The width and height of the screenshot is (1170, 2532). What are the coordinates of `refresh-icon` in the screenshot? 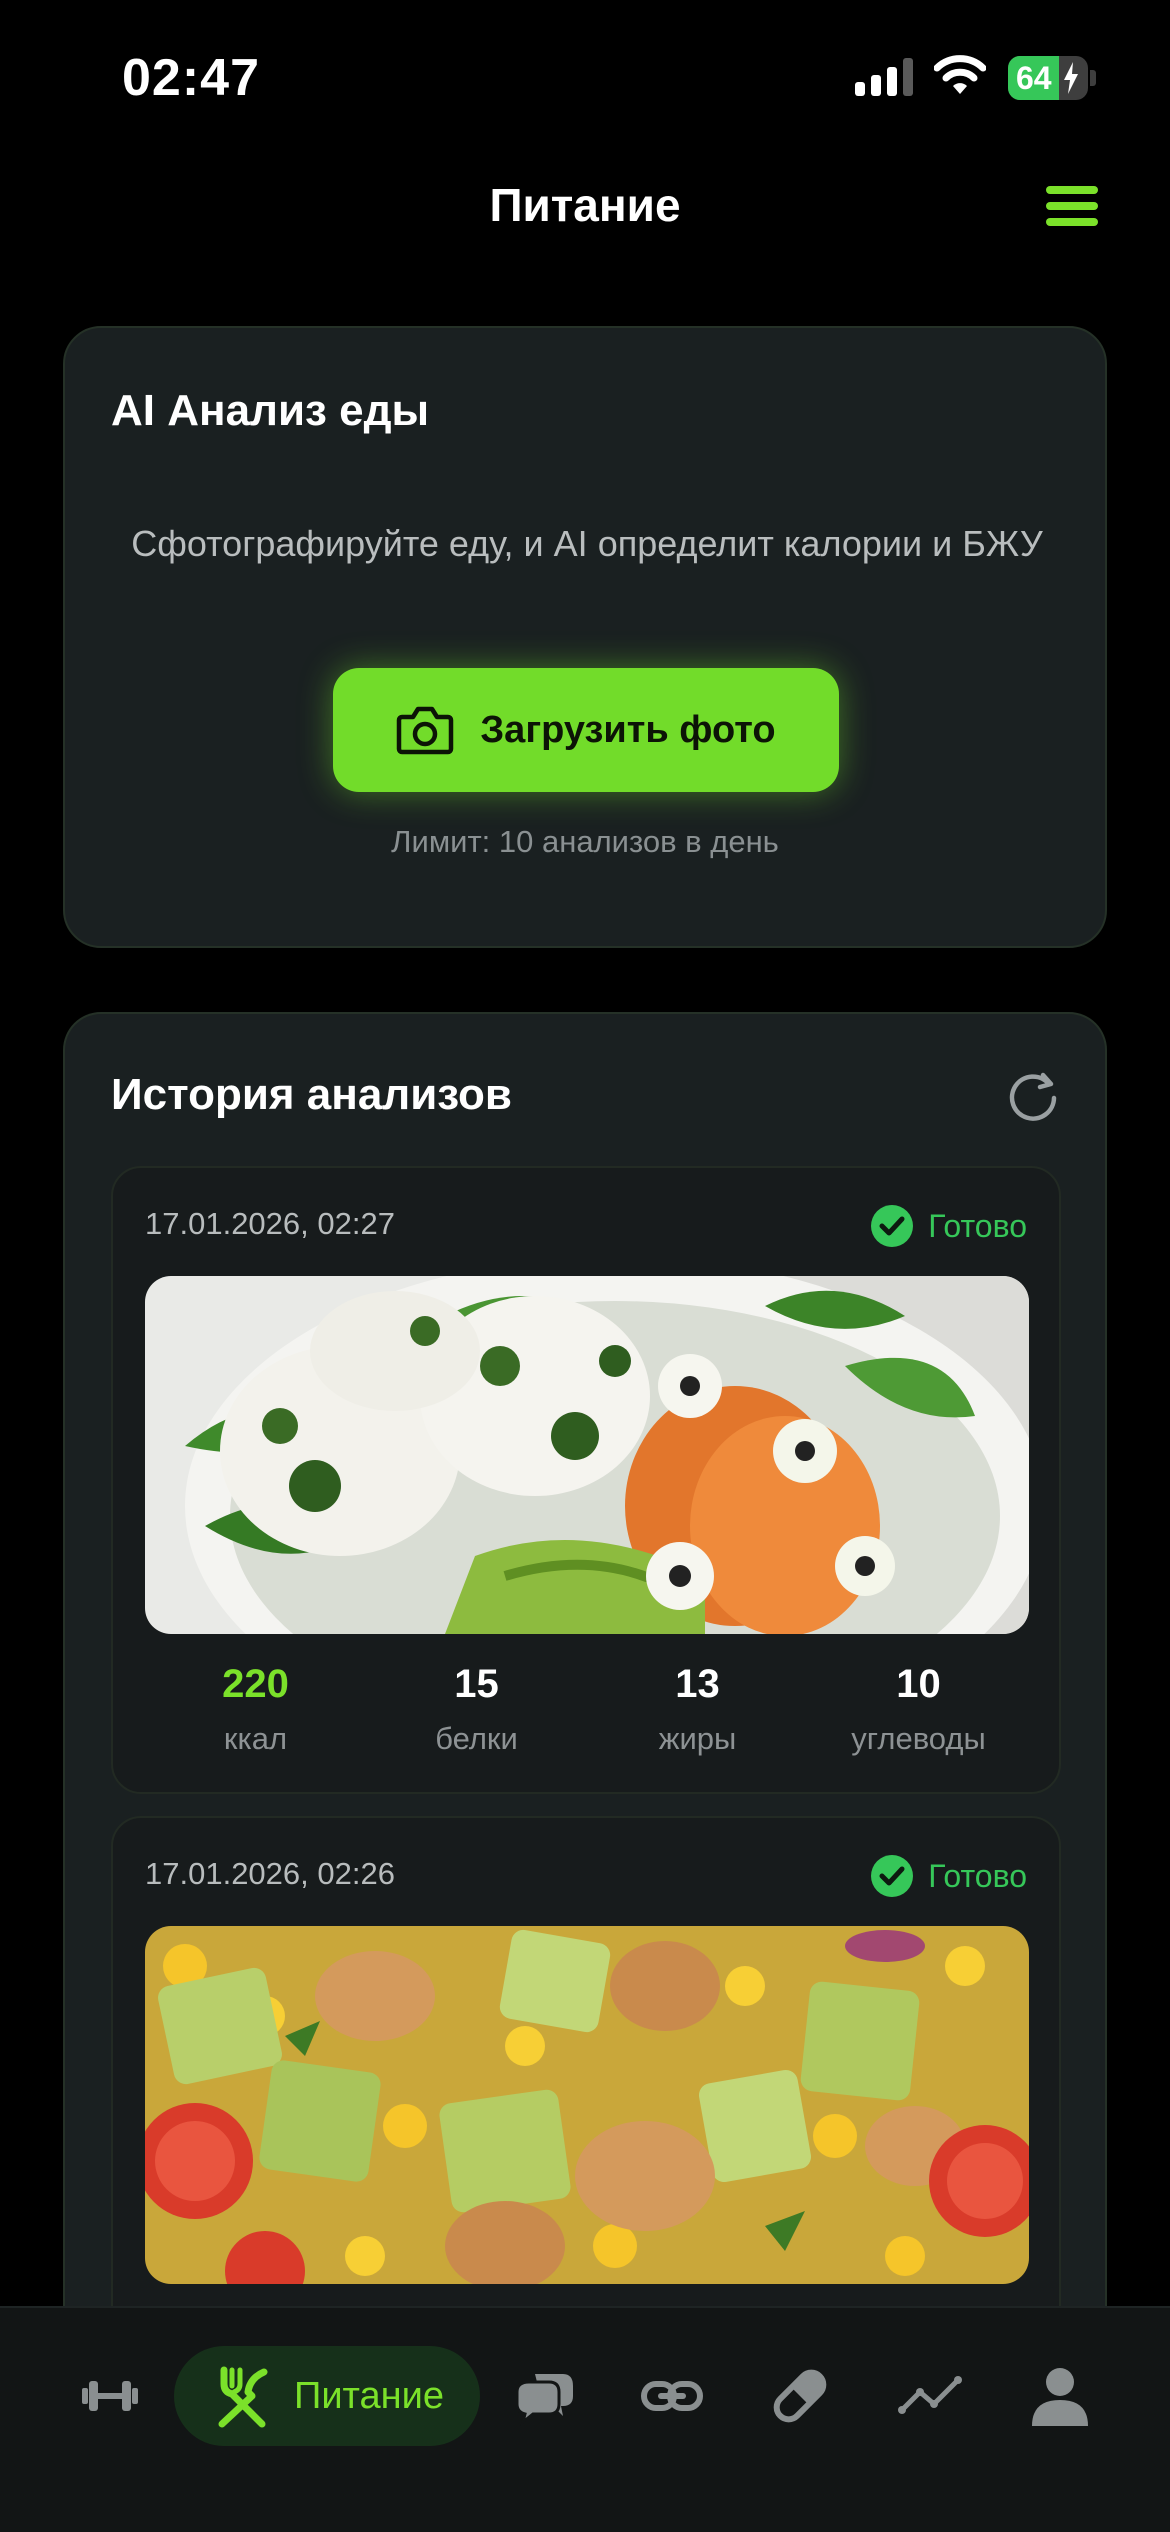 It's located at (1033, 1096).